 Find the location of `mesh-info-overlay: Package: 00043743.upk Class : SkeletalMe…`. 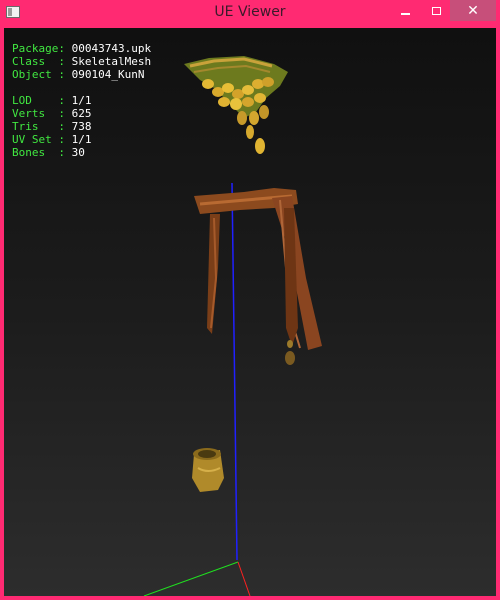

mesh-info-overlay: Package: 00043743.upk Class : SkeletalMe… is located at coordinates (81, 100).